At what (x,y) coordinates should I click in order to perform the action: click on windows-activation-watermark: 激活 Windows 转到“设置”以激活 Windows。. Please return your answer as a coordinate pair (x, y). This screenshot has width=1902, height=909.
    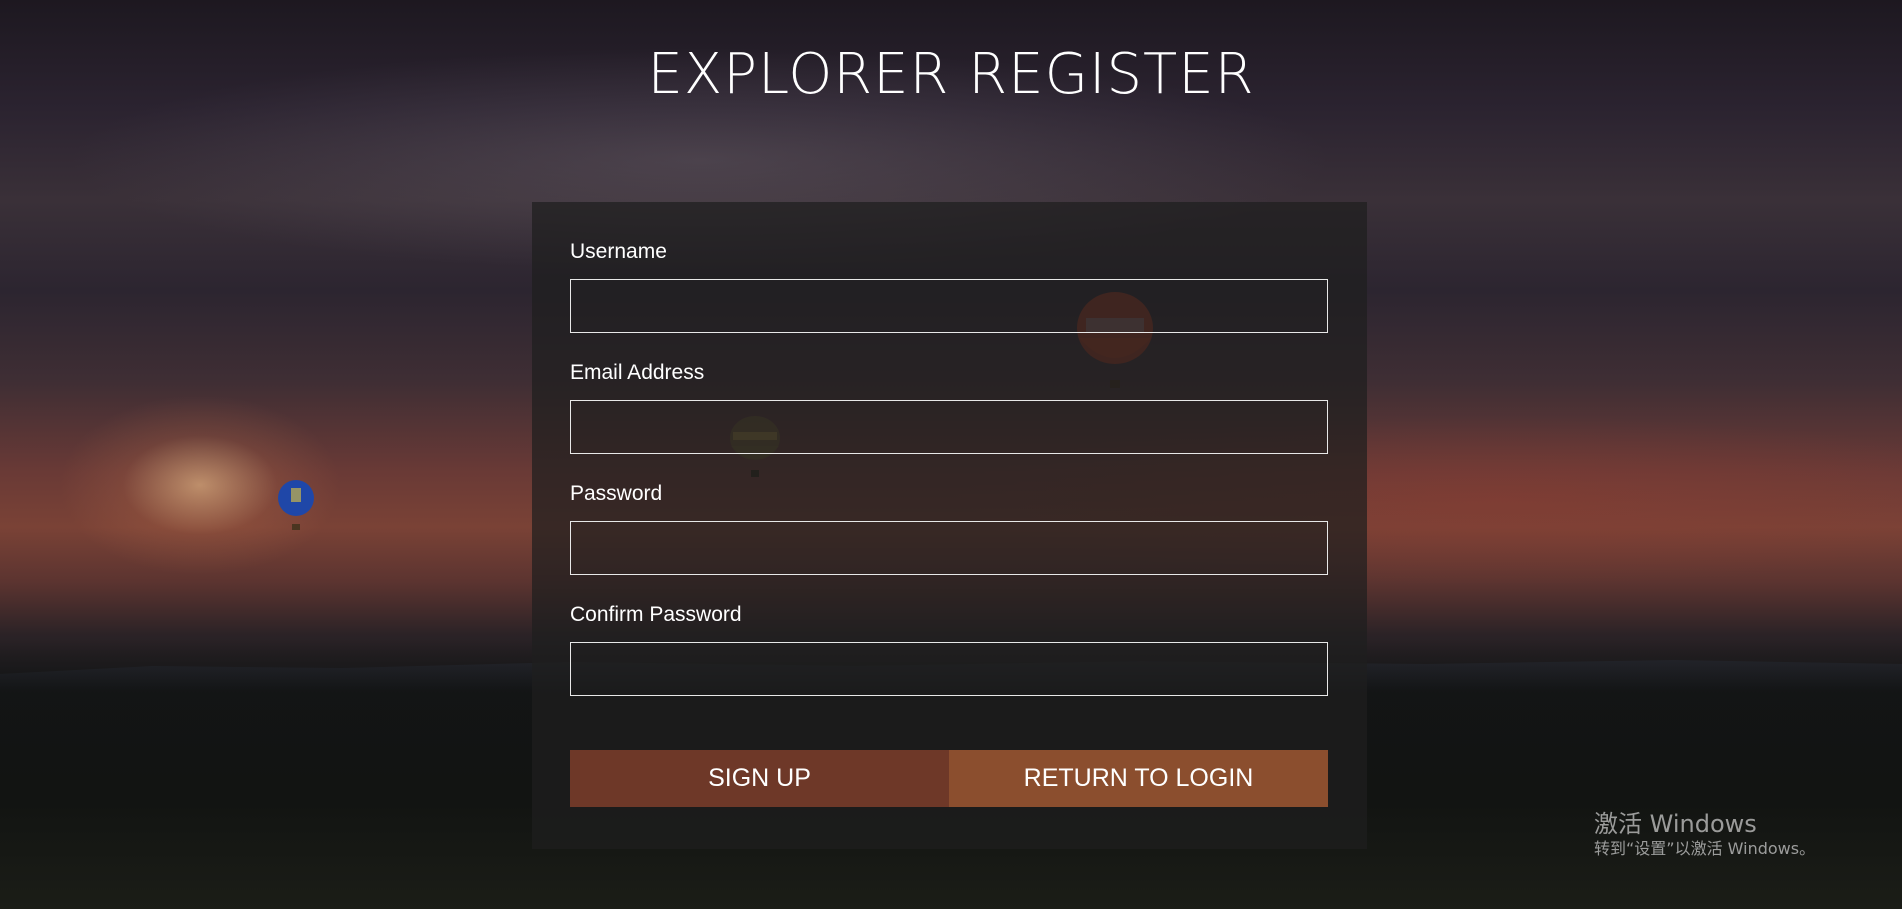
    Looking at the image, I should click on (1704, 835).